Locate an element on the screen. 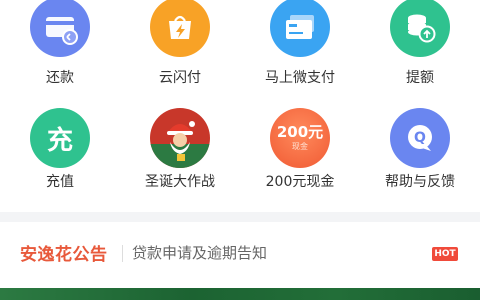  recharge-icon: 充 is located at coordinates (60, 138).